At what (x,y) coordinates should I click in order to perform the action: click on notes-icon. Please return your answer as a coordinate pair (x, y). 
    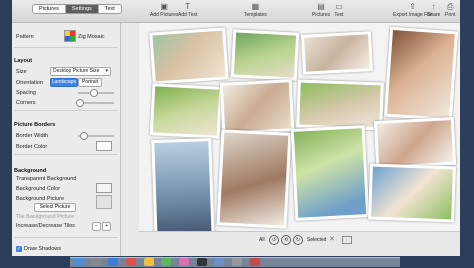
    Looking at the image, I should click on (148, 262).